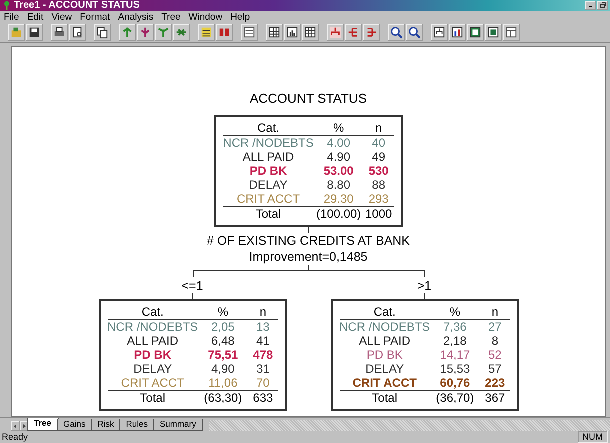  I want to click on tree-title: ACCOUNT STATUS, so click(308, 98).